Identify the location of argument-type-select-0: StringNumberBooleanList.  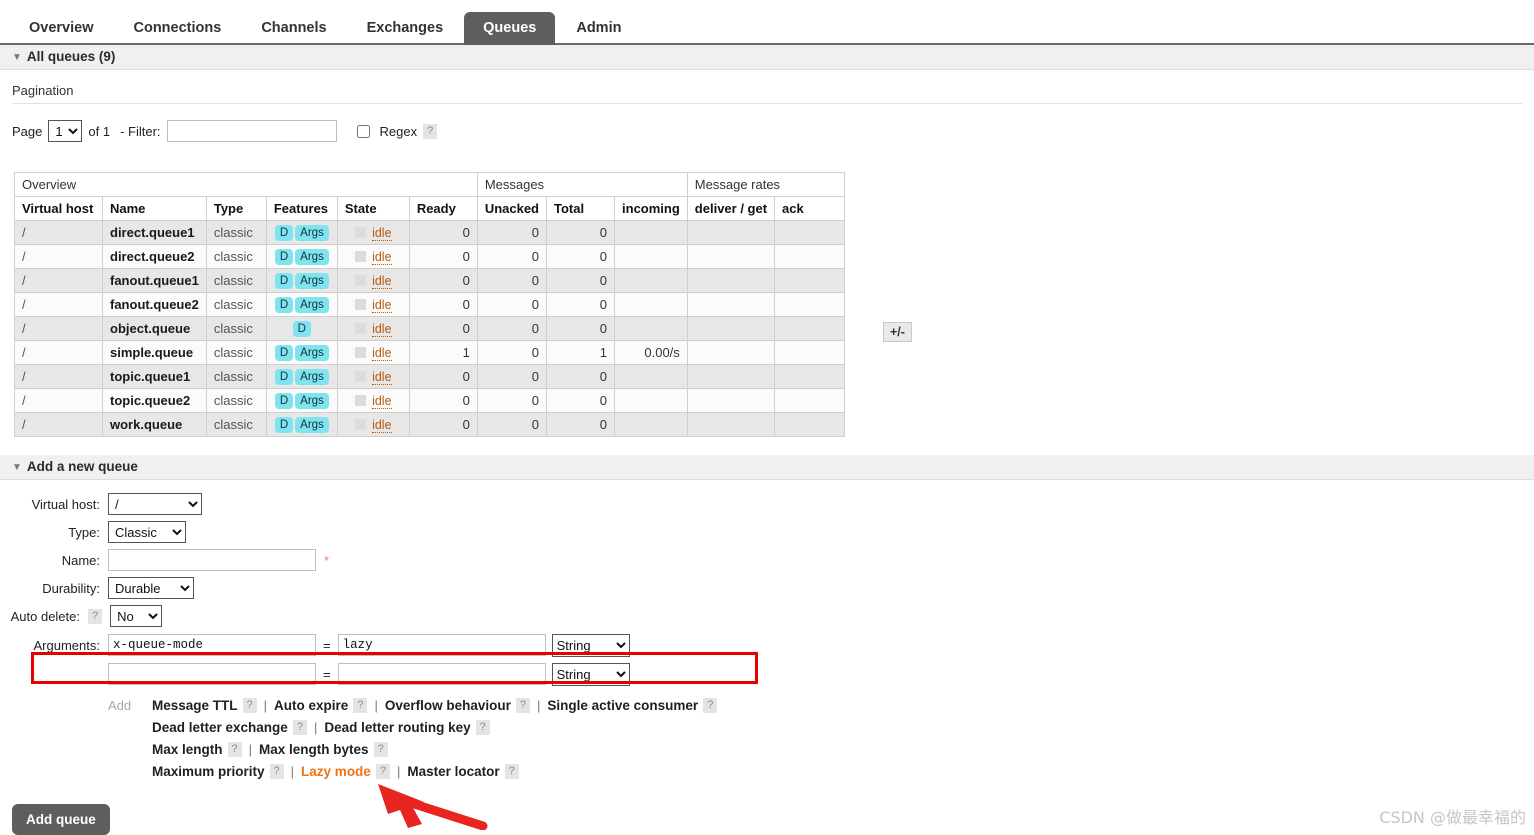
(590, 645).